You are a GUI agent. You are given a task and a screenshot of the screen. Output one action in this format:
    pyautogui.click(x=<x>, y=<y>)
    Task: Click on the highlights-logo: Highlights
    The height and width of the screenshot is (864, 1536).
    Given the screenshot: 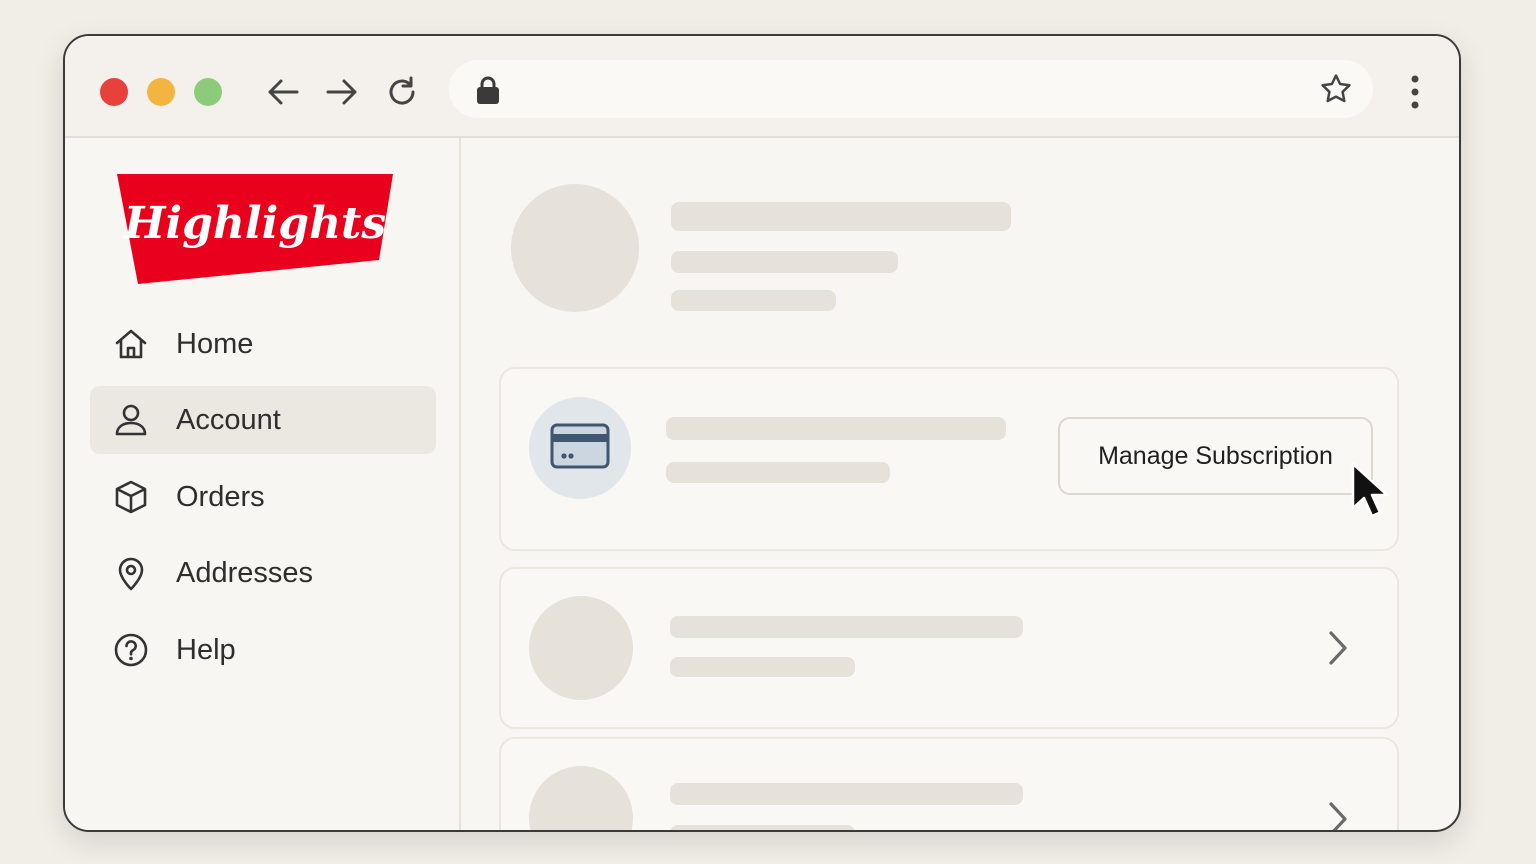 What is the action you would take?
    pyautogui.click(x=255, y=230)
    